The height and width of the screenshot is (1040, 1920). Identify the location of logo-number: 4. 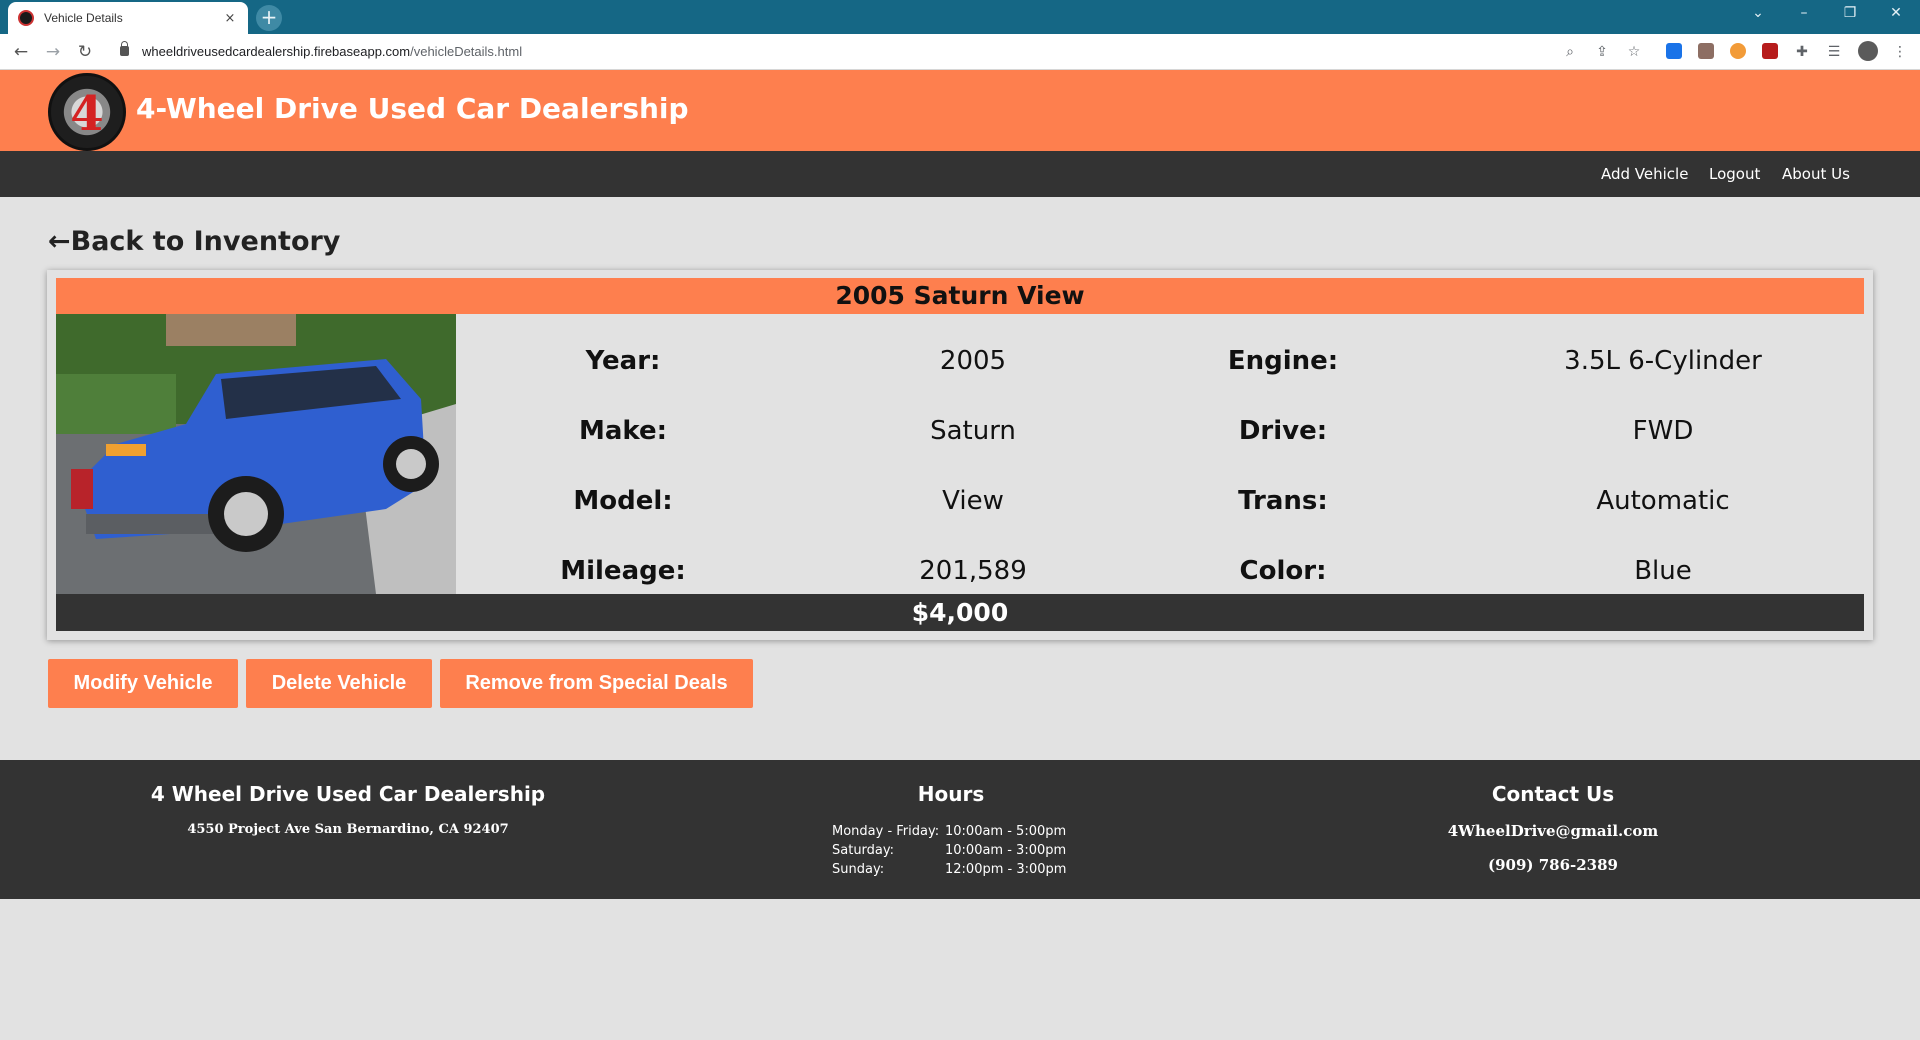
(87, 114).